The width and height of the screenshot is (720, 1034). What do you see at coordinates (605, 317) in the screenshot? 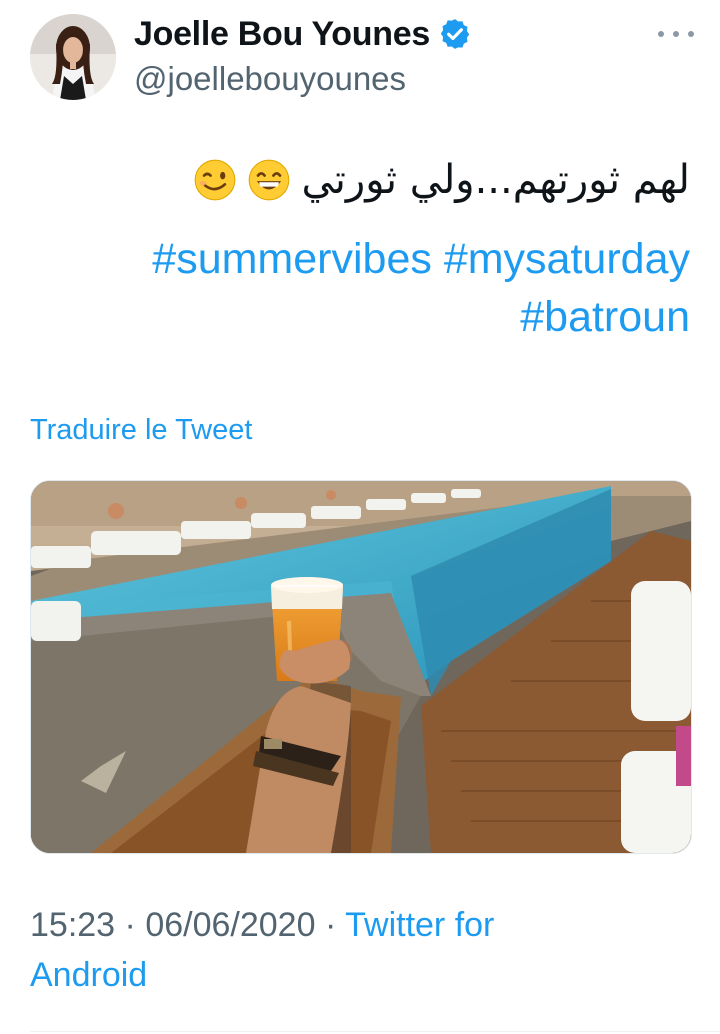
I see `hashtag-link: #batroun` at bounding box center [605, 317].